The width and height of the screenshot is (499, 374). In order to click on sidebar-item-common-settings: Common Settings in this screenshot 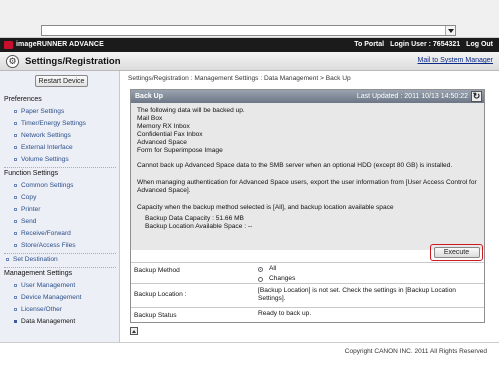, I will do `click(43, 185)`.